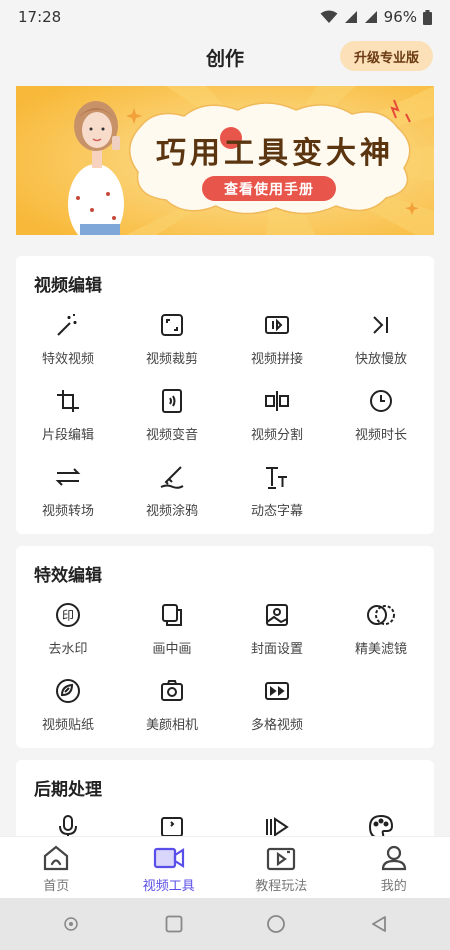 The width and height of the screenshot is (450, 950). Describe the element at coordinates (225, 924) in the screenshot. I see `system-nav-bar` at that location.